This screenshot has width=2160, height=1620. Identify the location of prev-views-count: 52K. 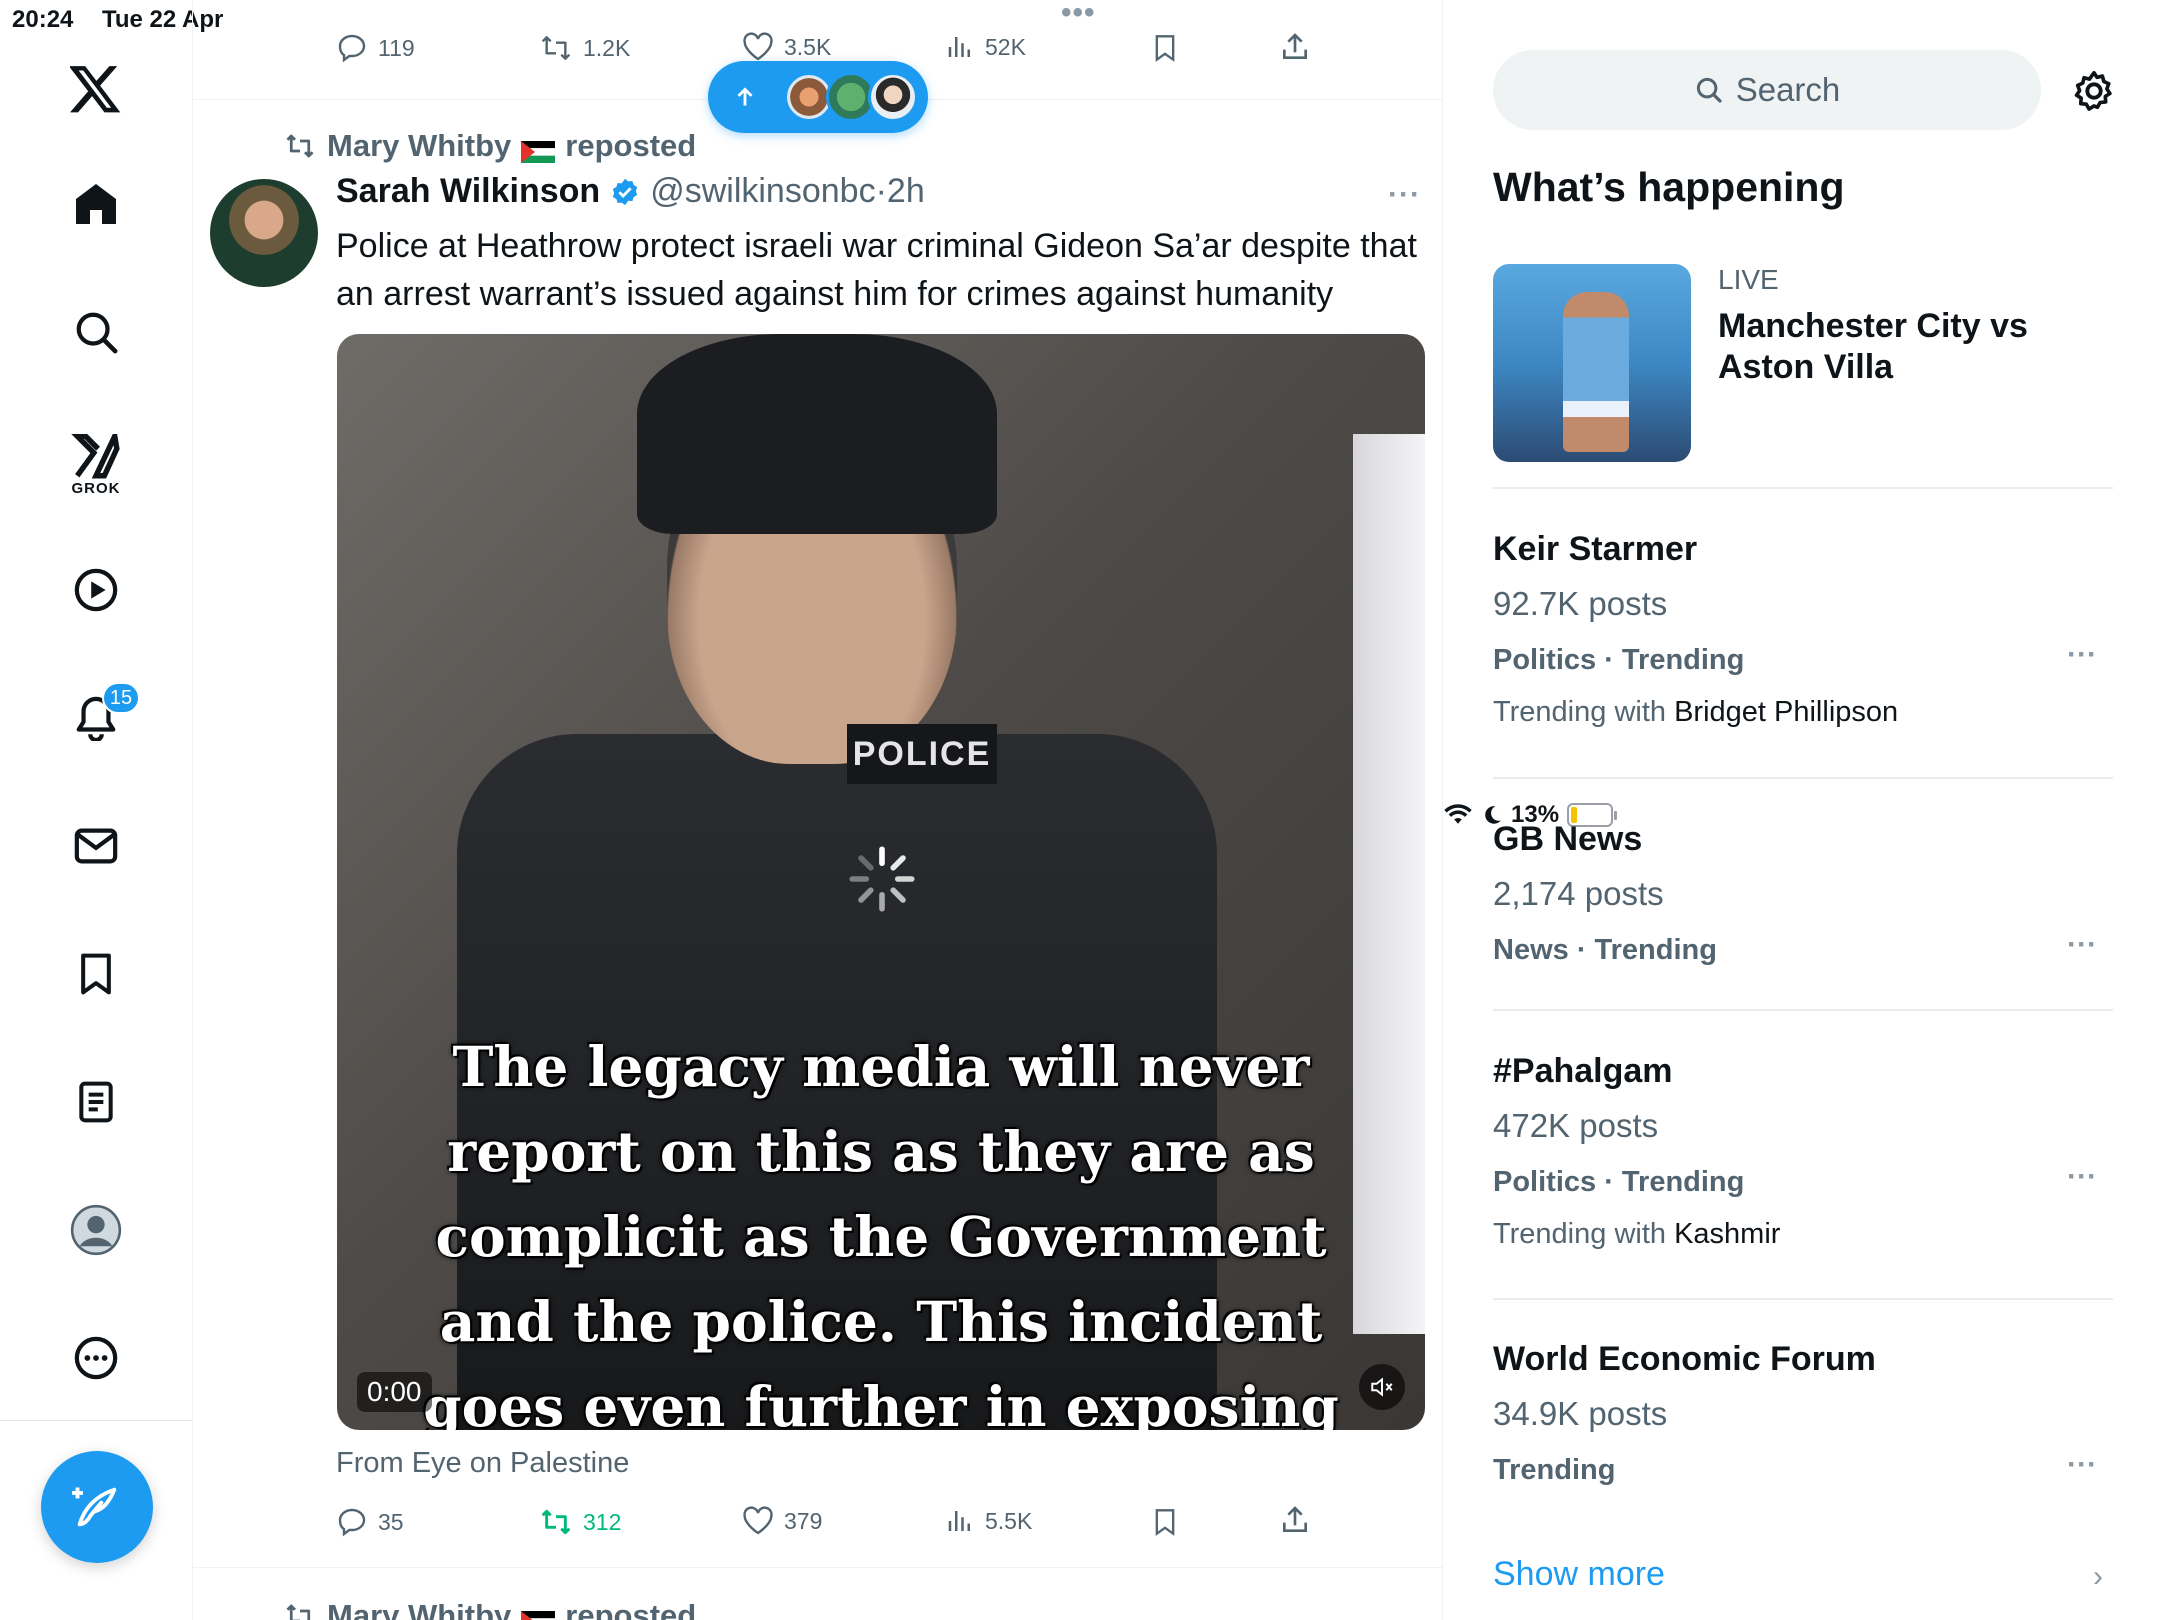
(1005, 46).